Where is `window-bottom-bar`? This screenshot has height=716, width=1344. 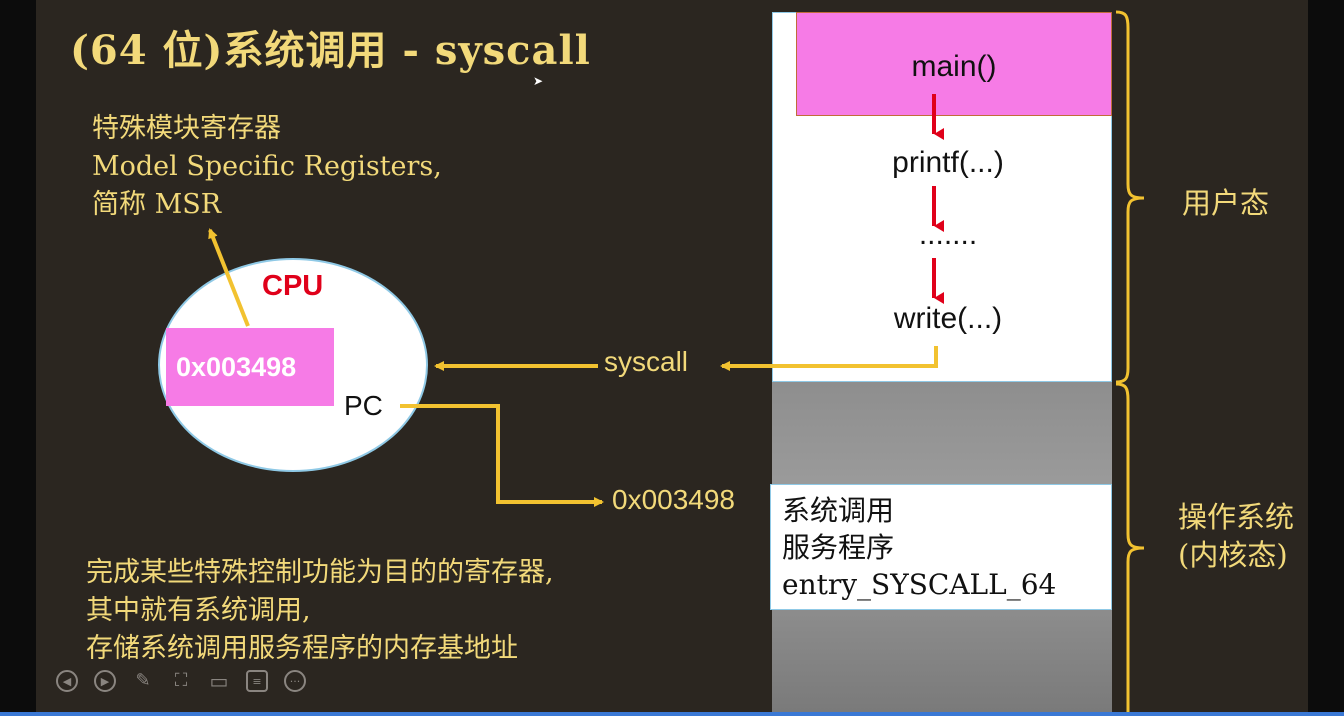 window-bottom-bar is located at coordinates (672, 714).